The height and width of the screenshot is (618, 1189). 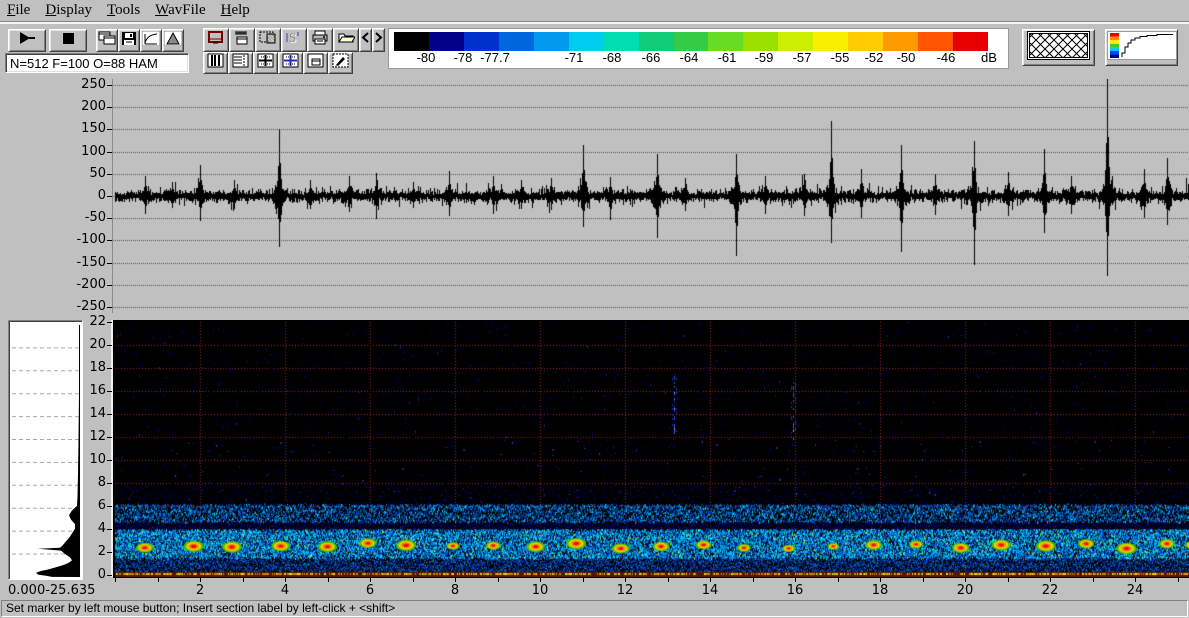 I want to click on spectrogram-xtick-label: 12, so click(x=625, y=590).